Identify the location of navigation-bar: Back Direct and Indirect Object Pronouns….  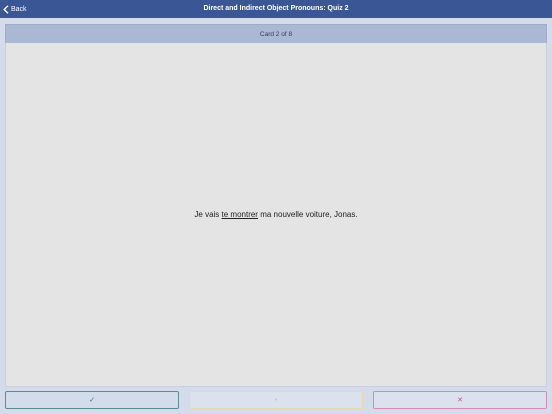
(276, 9).